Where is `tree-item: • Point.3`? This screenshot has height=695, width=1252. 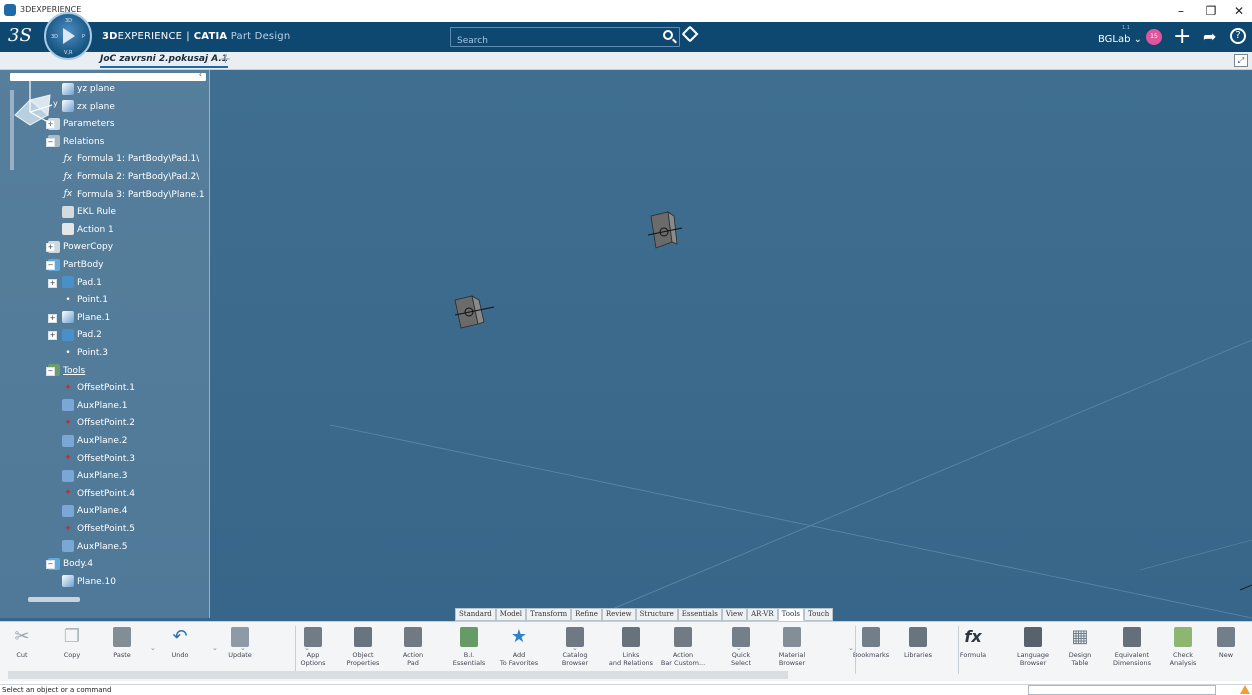
tree-item: • Point.3 is located at coordinates (85, 353).